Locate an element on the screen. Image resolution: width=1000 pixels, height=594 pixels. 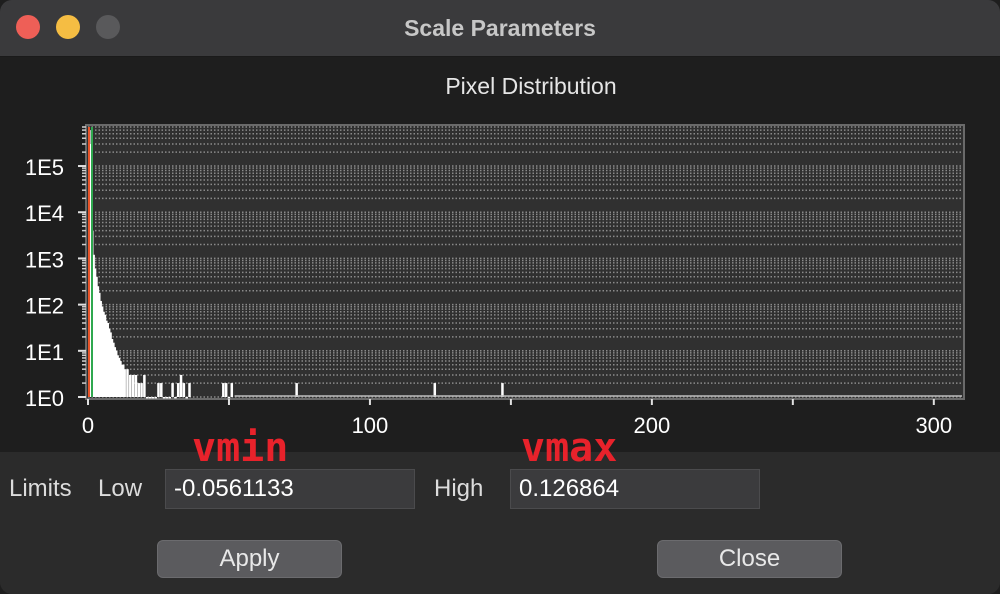
apply-button: Apply is located at coordinates (249, 559).